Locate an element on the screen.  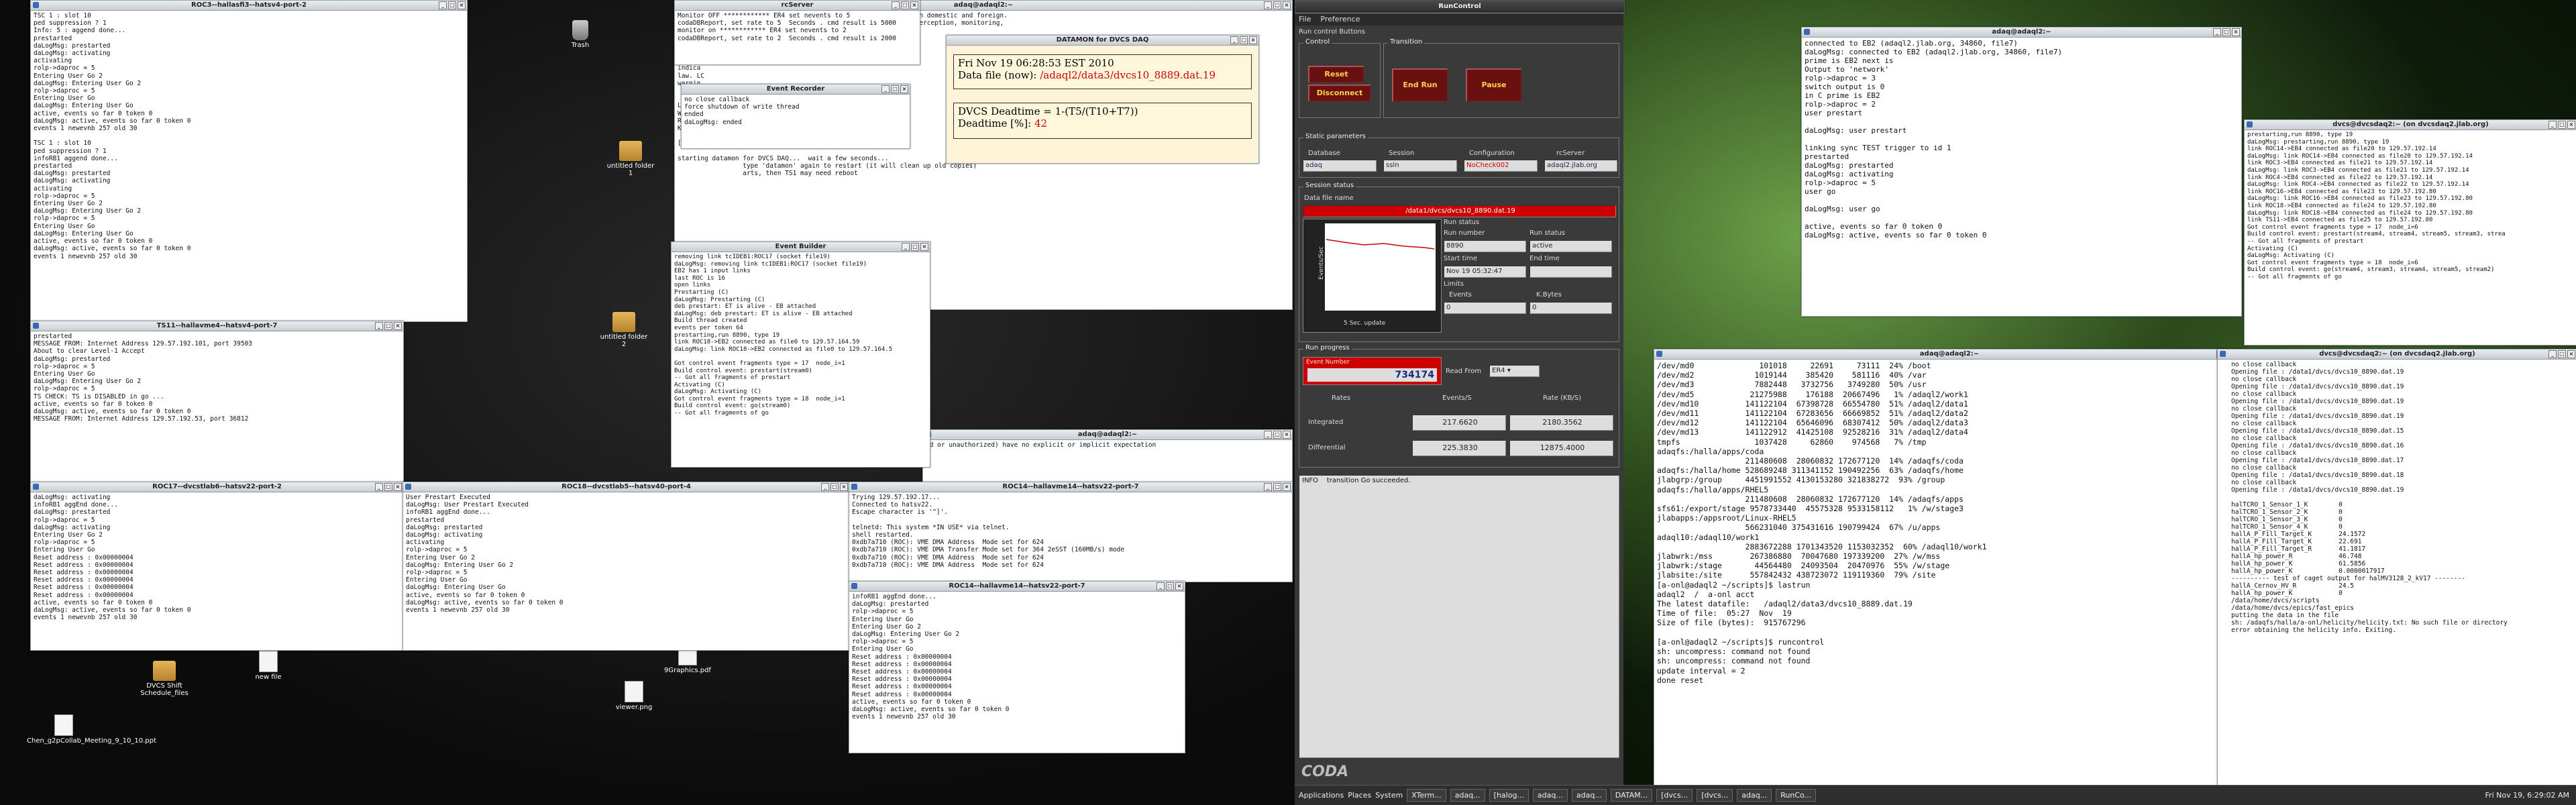
disconnect-button: Disconnect is located at coordinates (1339, 93).